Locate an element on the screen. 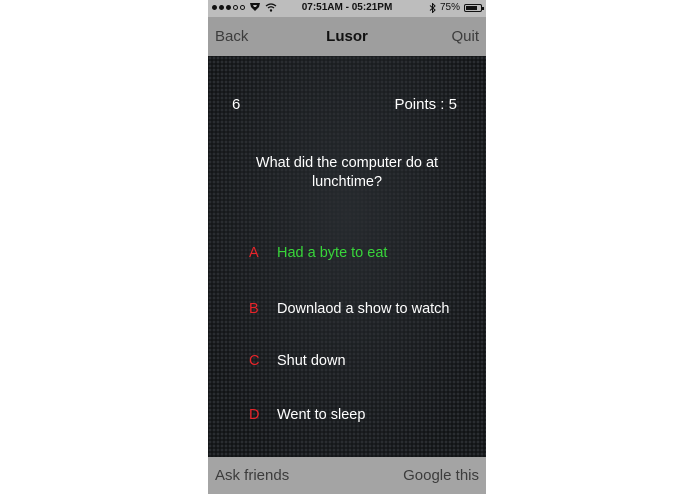 Image resolution: width=695 pixels, height=494 pixels. status-right: 75% is located at coordinates (456, 7).